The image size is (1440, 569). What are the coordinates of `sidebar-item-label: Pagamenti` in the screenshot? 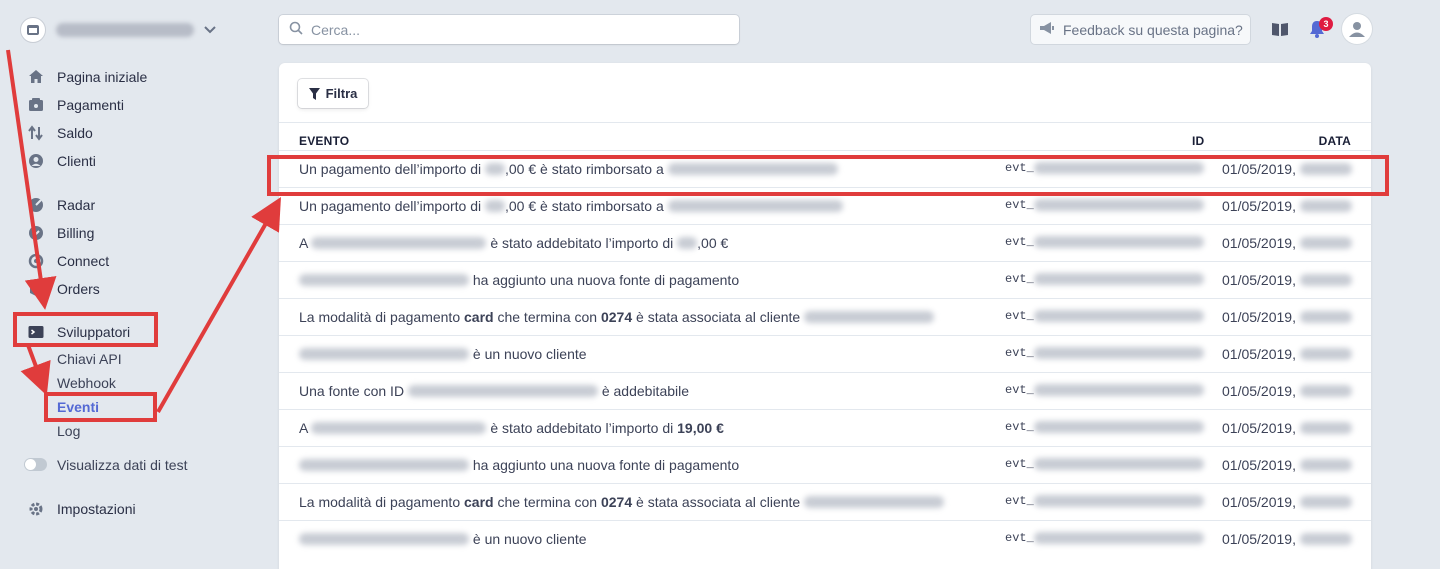 It's located at (90, 105).